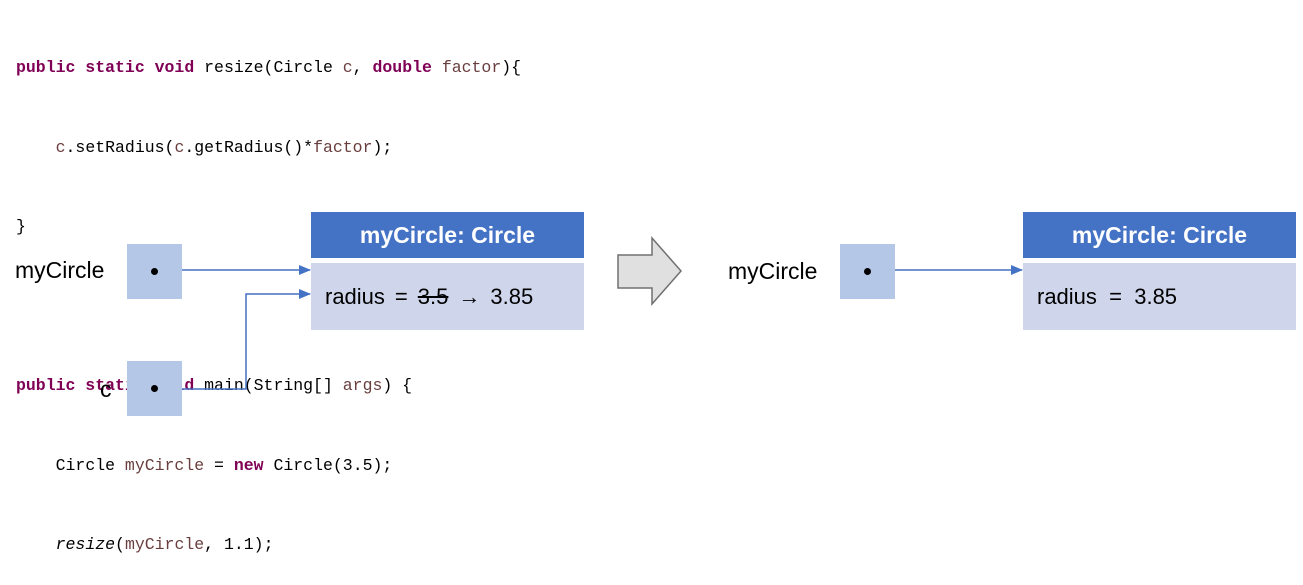 Image resolution: width=1303 pixels, height=585 pixels. What do you see at coordinates (433, 296) in the screenshot?
I see `old-radius-value: 3.5` at bounding box center [433, 296].